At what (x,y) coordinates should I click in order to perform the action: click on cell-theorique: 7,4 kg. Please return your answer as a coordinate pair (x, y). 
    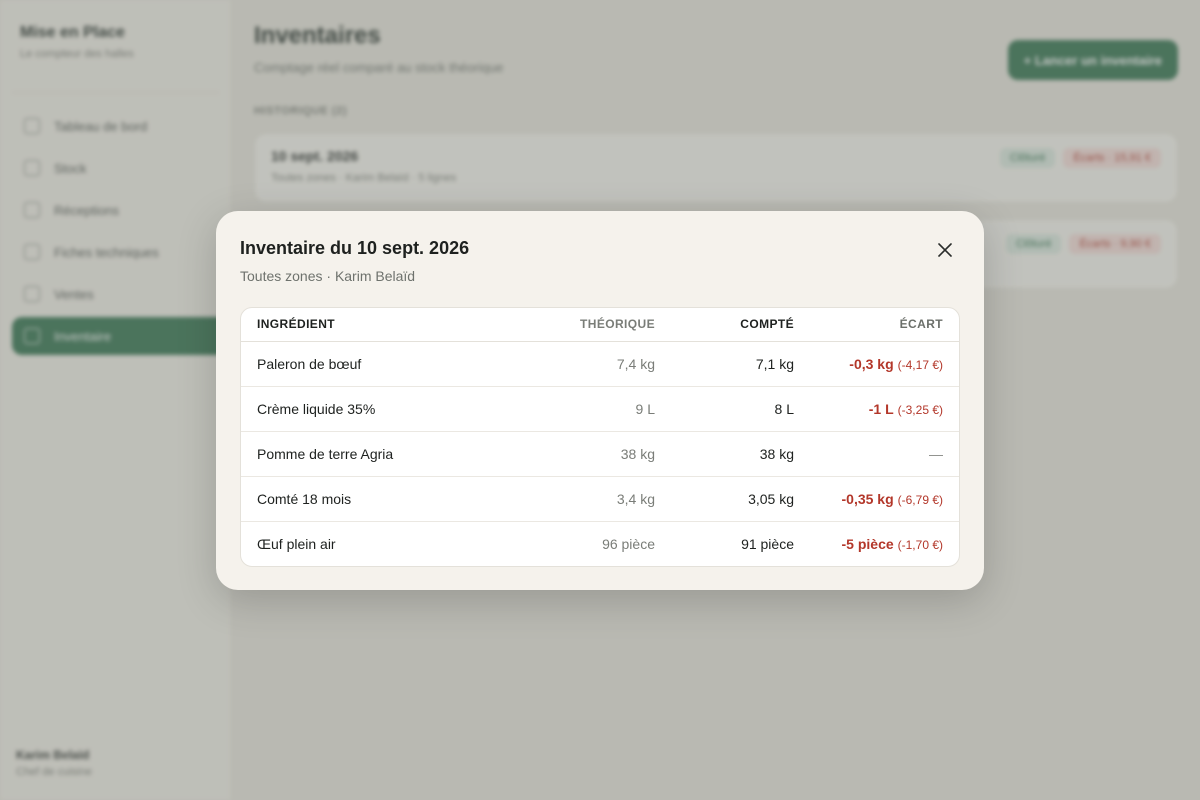
    Looking at the image, I should click on (635, 363).